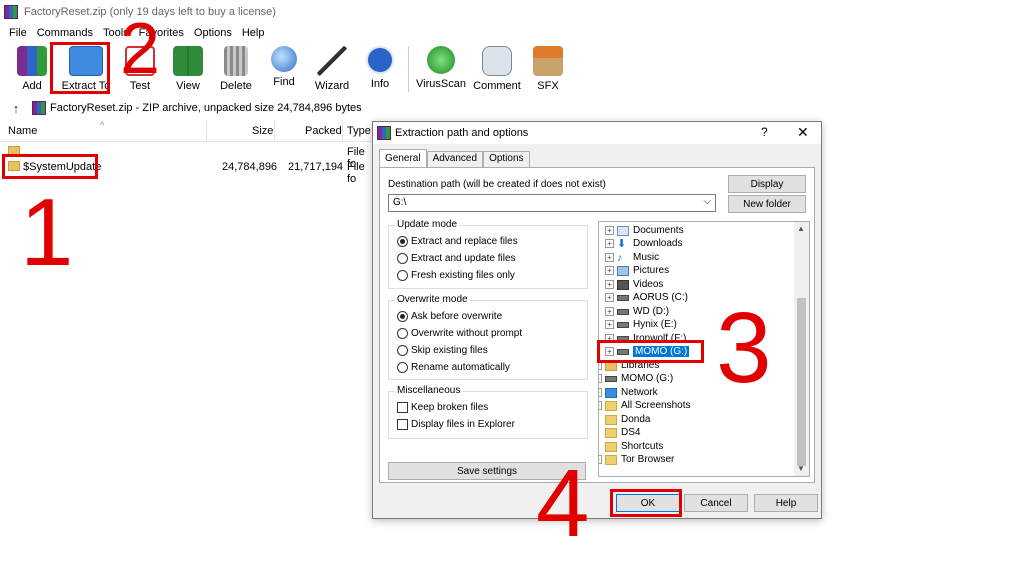 The width and height of the screenshot is (1024, 576). What do you see at coordinates (18, 33) in the screenshot?
I see `menu-file: File` at bounding box center [18, 33].